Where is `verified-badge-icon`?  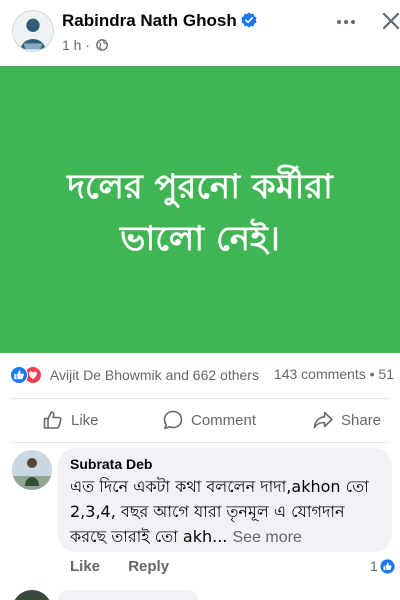
verified-badge-icon is located at coordinates (249, 20).